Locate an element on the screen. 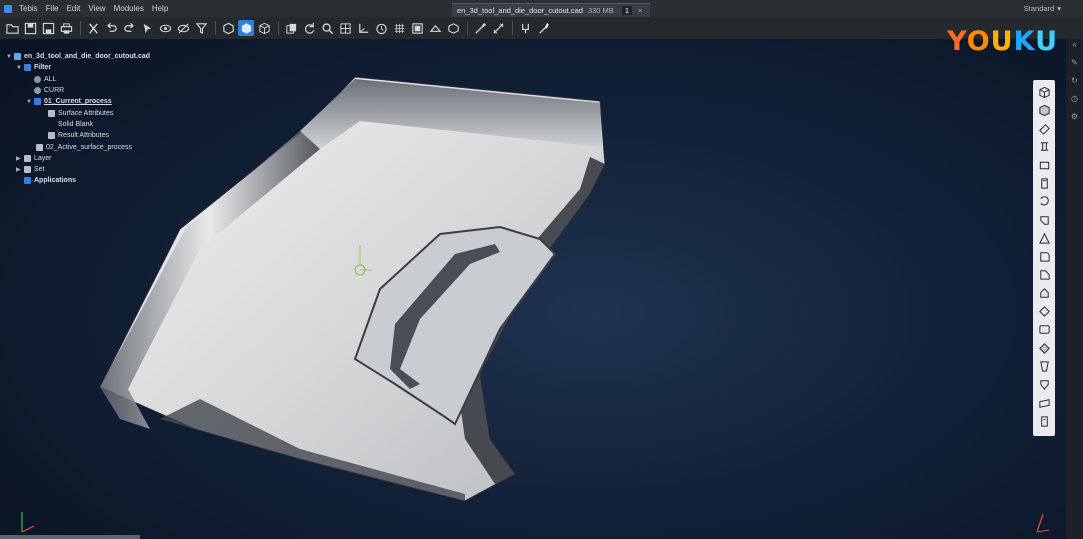 This screenshot has width=1083, height=539. menu-file: File is located at coordinates (52, 8).